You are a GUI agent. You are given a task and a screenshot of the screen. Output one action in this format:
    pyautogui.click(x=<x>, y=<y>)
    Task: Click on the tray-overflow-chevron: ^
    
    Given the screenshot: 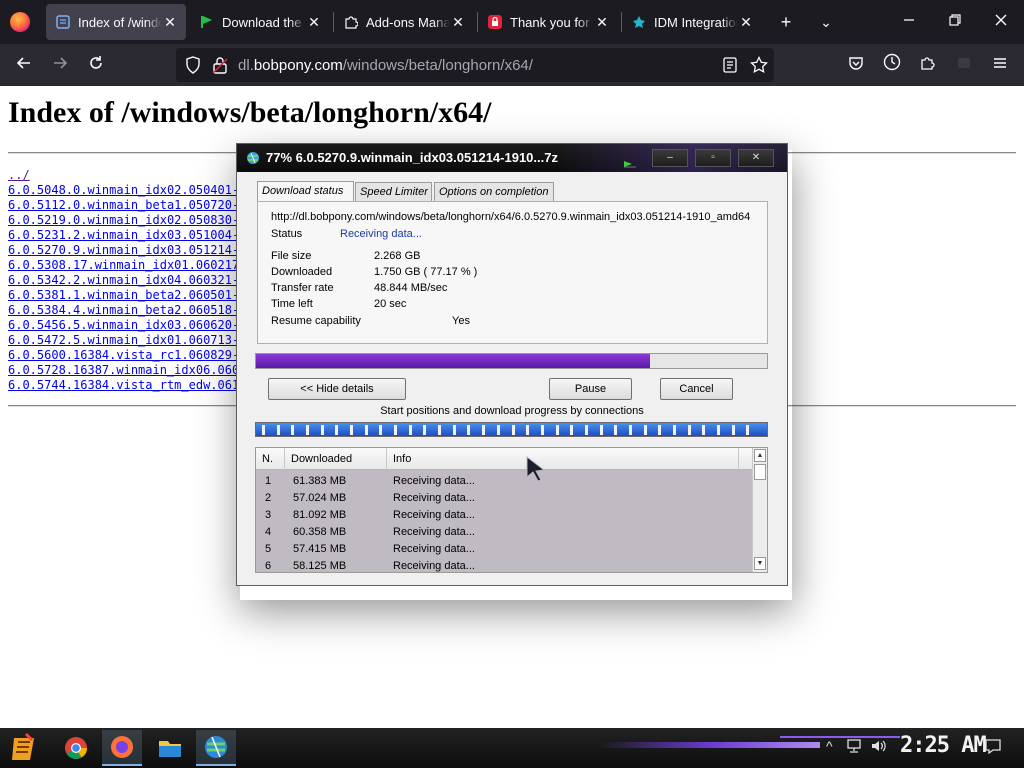 What is the action you would take?
    pyautogui.click(x=829, y=746)
    